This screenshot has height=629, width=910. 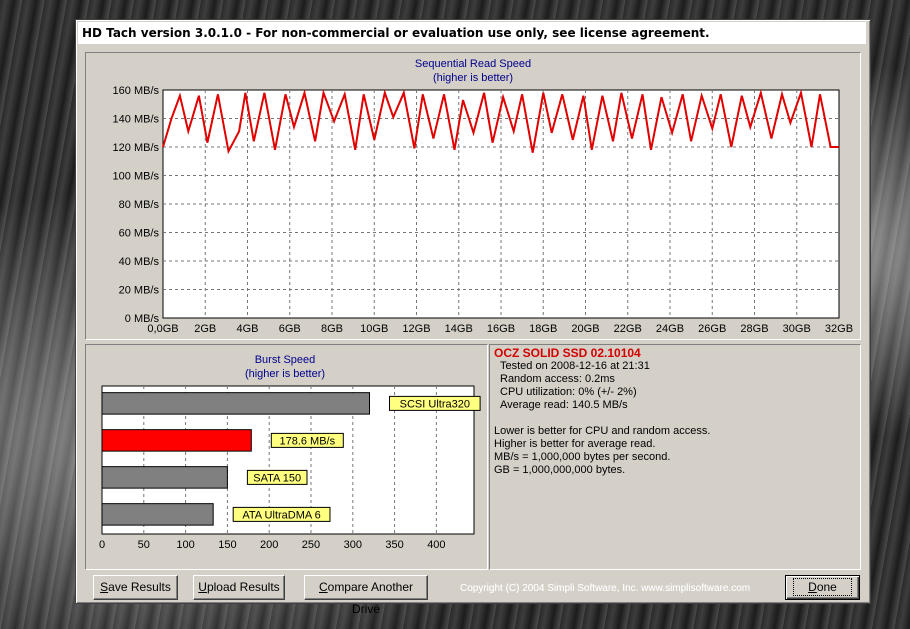 What do you see at coordinates (712, 329) in the screenshot?
I see `seq-x-tick-label: 26GB` at bounding box center [712, 329].